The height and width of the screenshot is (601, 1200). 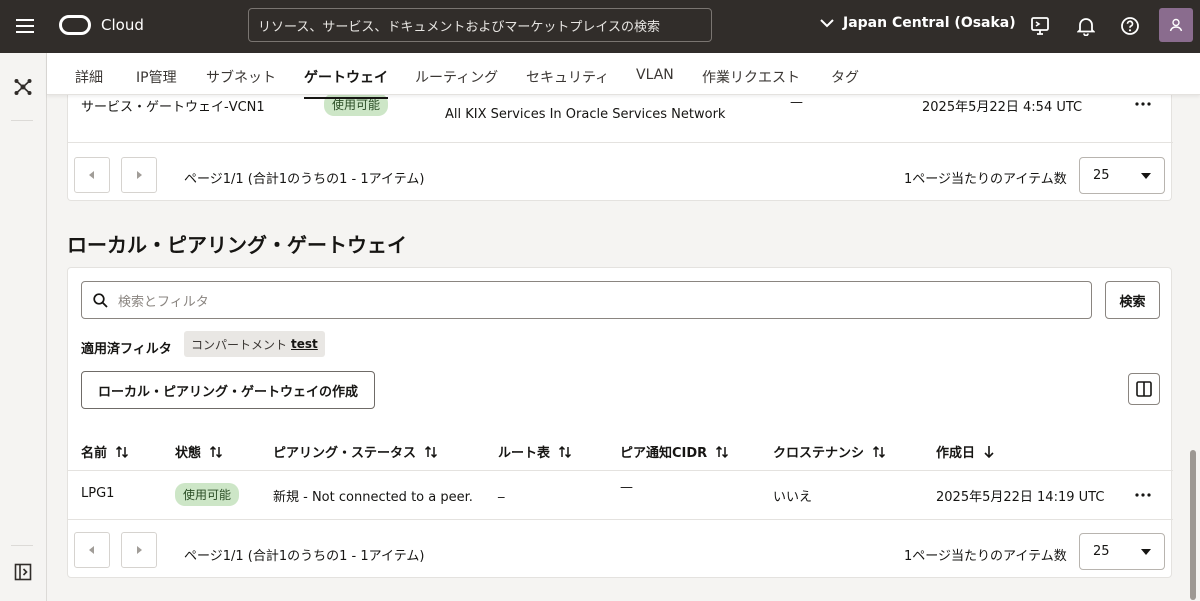 I want to click on column-header-label: 状態, so click(x=188, y=453).